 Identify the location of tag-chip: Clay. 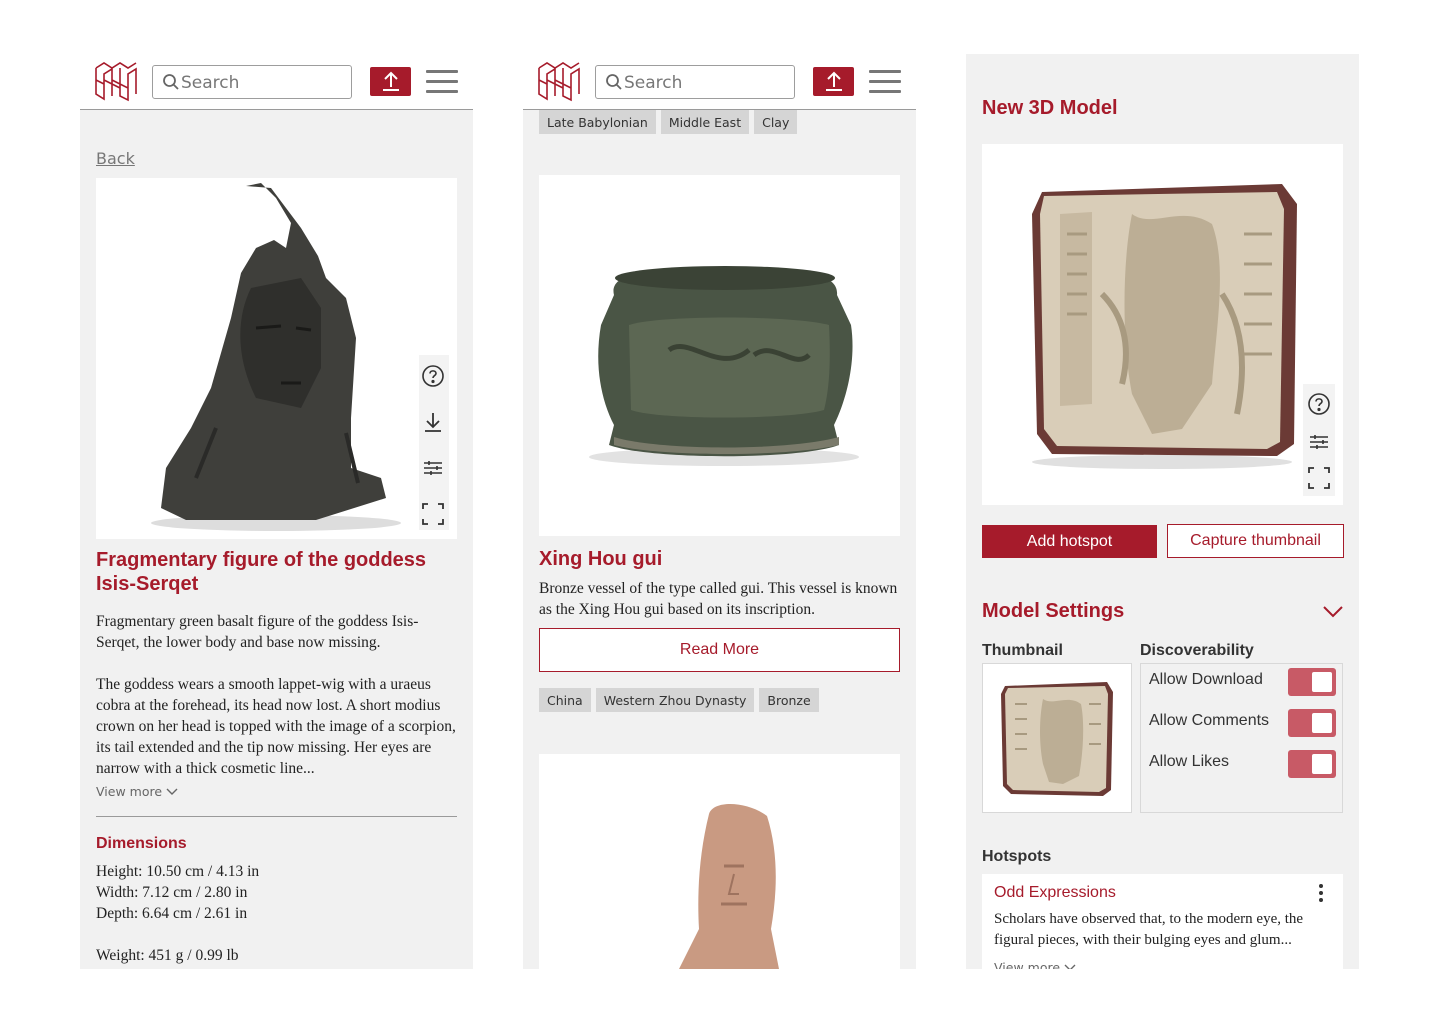
(776, 122).